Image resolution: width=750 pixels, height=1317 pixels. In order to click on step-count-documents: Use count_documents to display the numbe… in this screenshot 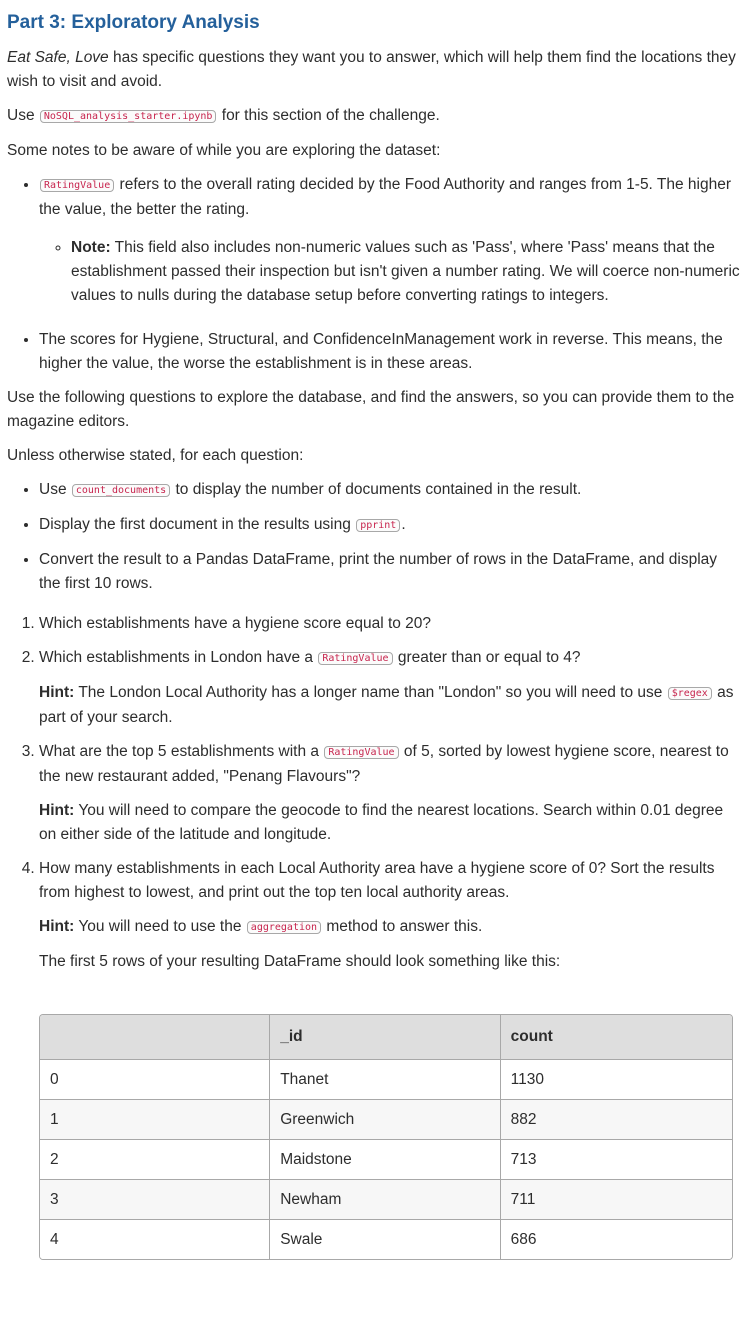, I will do `click(390, 490)`.